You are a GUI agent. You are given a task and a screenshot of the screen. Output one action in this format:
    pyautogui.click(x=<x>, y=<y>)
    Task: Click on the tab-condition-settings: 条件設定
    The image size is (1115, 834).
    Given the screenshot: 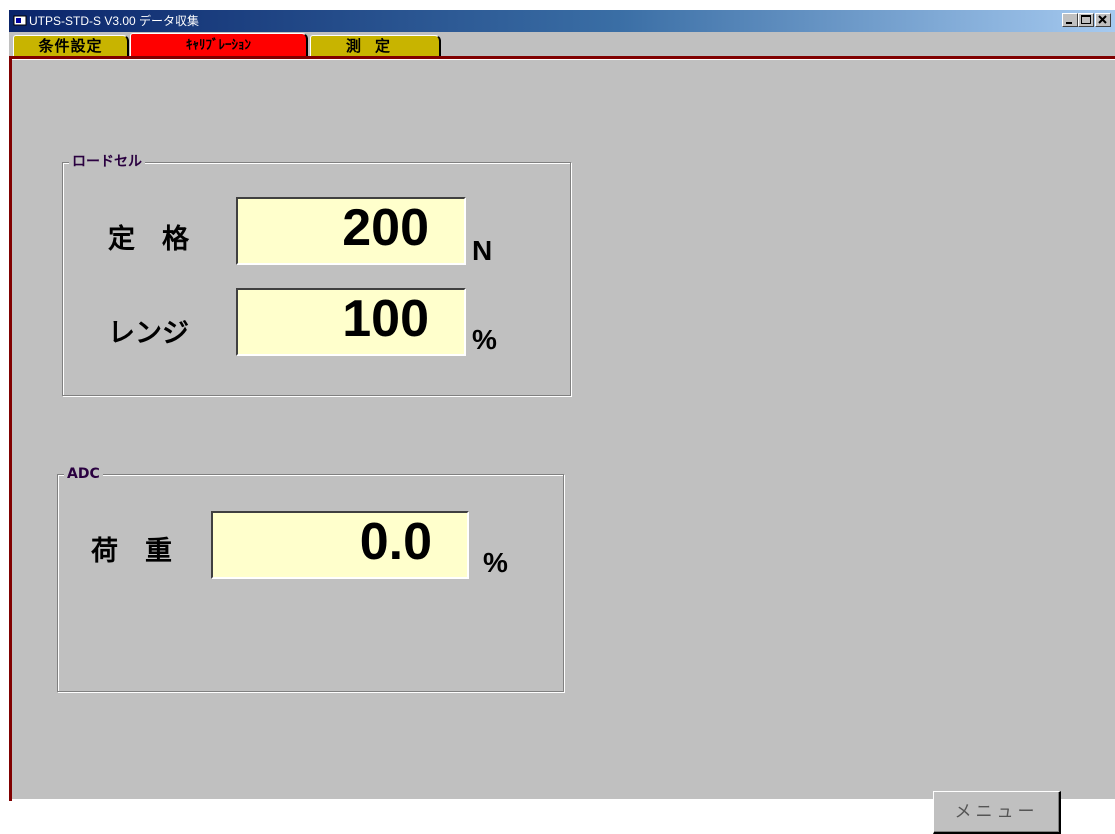 What is the action you would take?
    pyautogui.click(x=71, y=45)
    